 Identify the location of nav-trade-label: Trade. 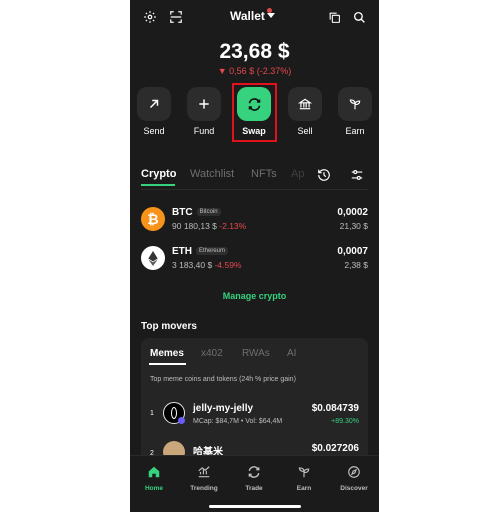
(254, 488).